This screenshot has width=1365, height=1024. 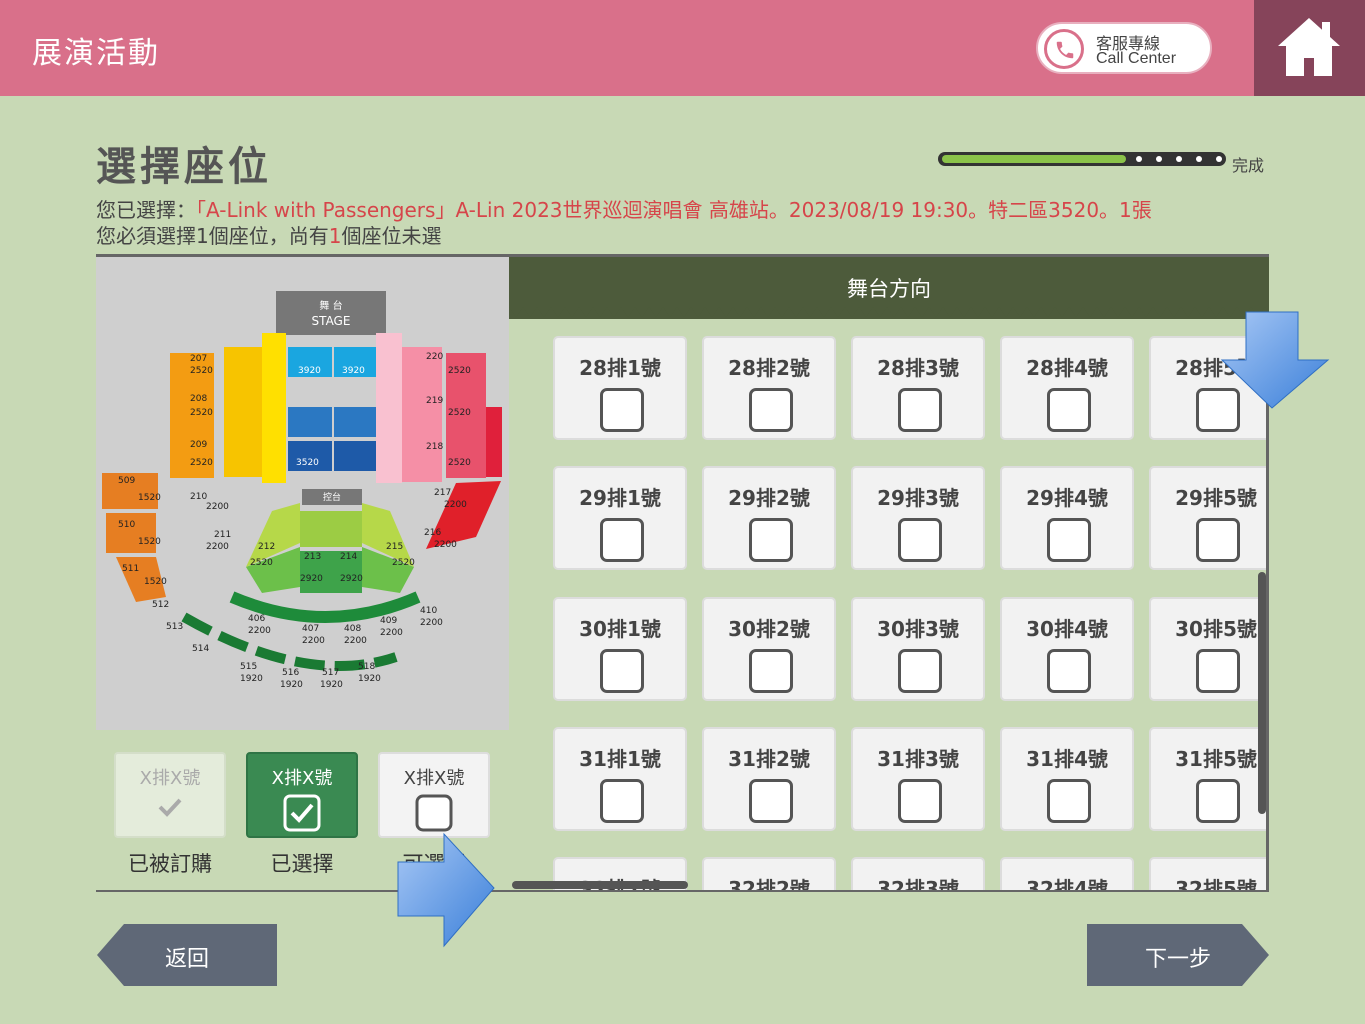 I want to click on seat-button: 30排4號, so click(x=1067, y=649).